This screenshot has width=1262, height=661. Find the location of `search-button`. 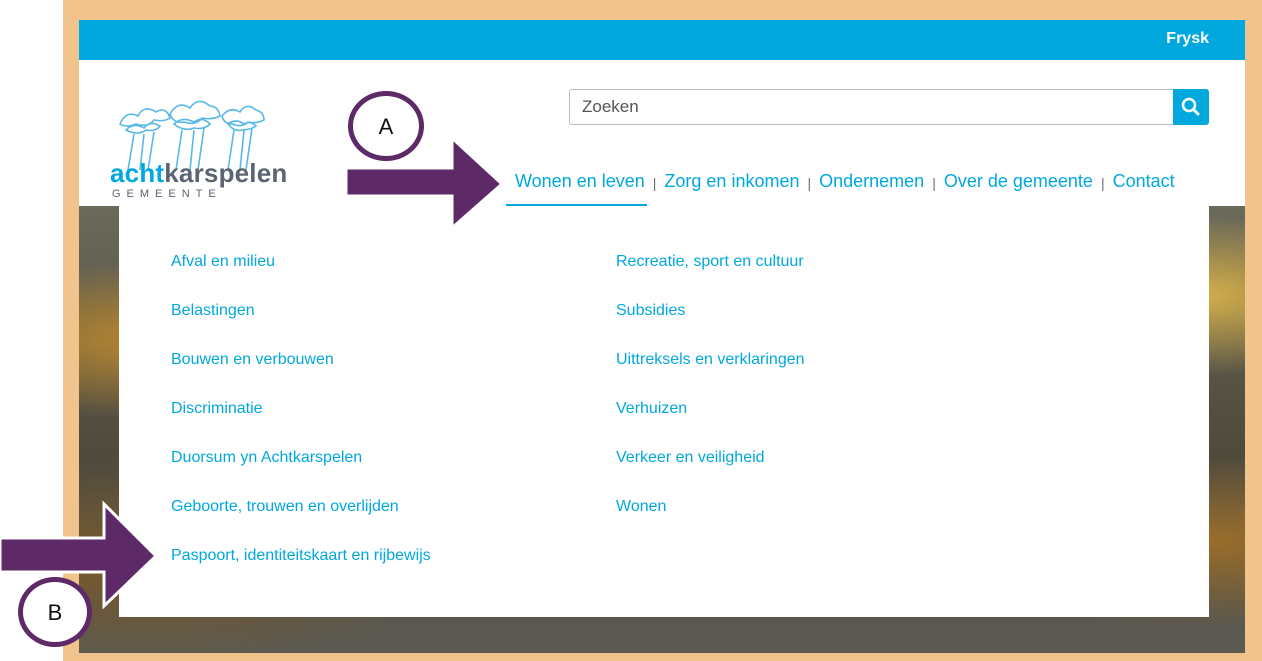

search-button is located at coordinates (1191, 107).